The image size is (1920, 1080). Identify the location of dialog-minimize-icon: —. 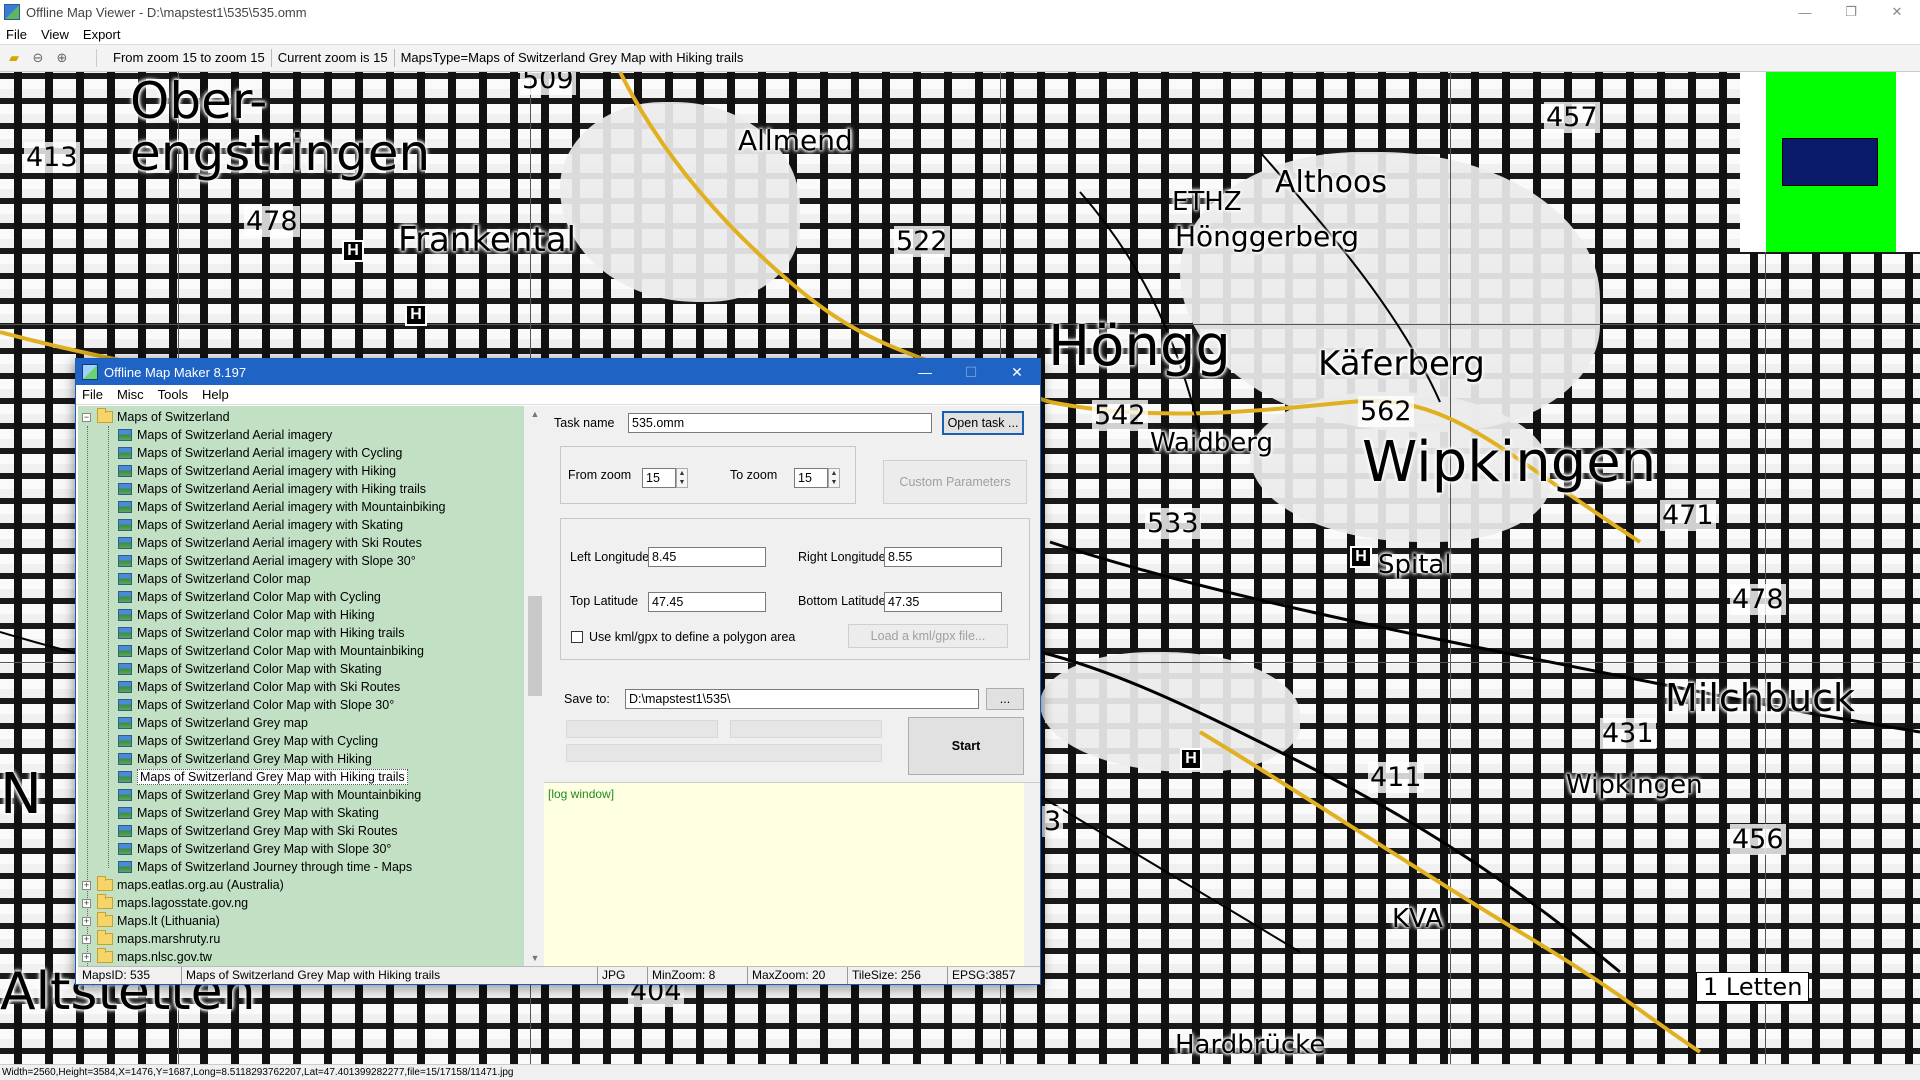
(925, 372).